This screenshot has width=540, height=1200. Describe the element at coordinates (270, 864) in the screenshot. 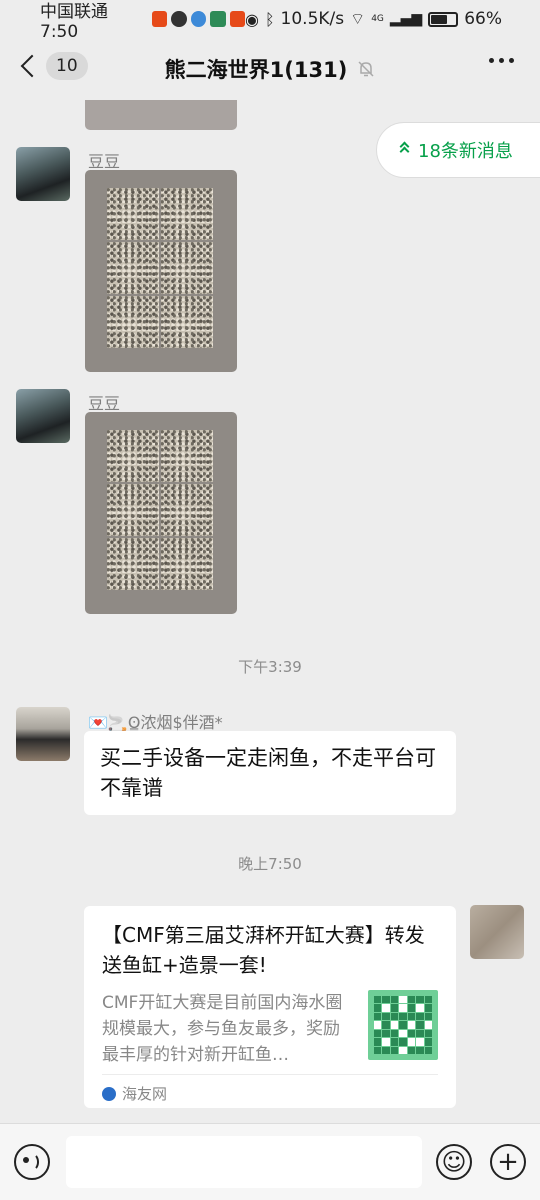

I see `time-stamp: 晚上7:50` at that location.